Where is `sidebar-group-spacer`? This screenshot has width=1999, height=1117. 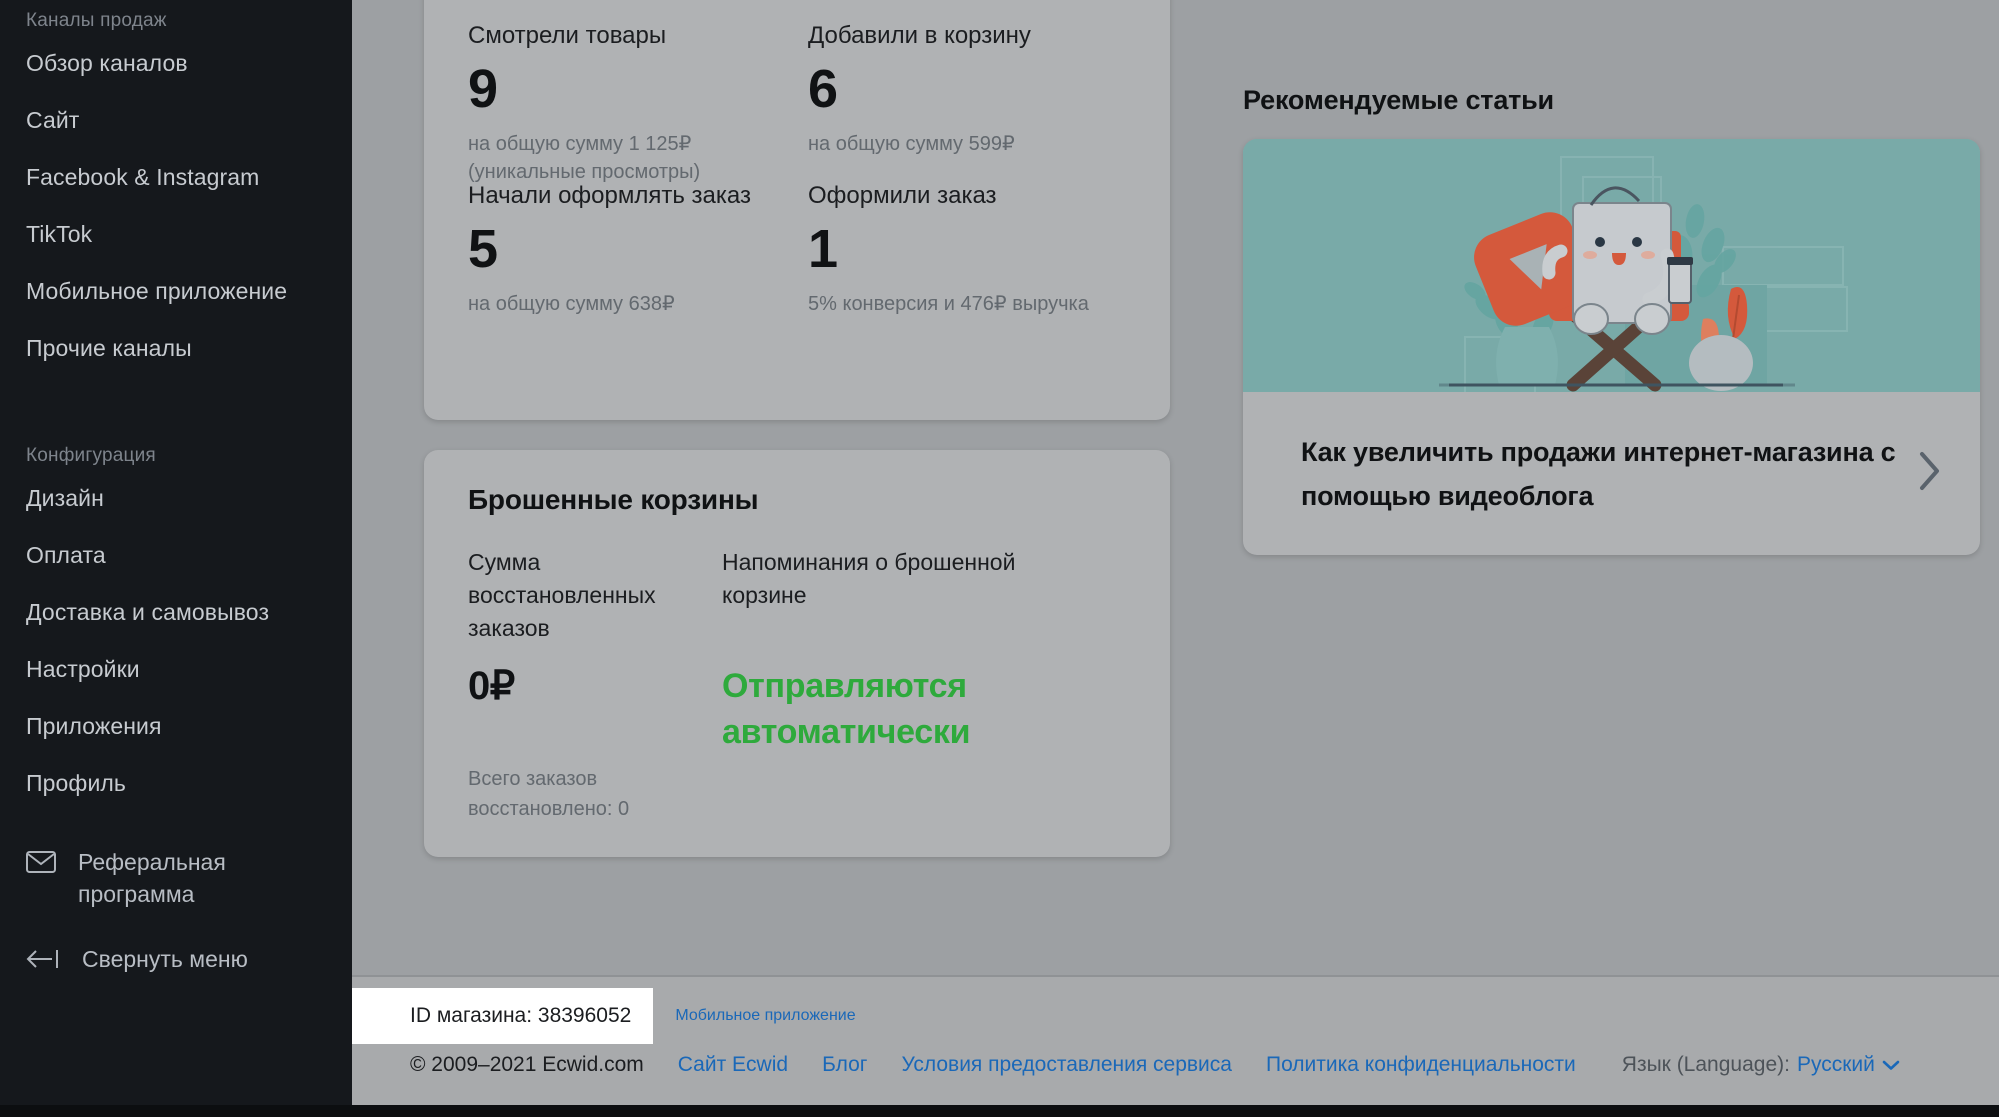 sidebar-group-spacer is located at coordinates (189, 413).